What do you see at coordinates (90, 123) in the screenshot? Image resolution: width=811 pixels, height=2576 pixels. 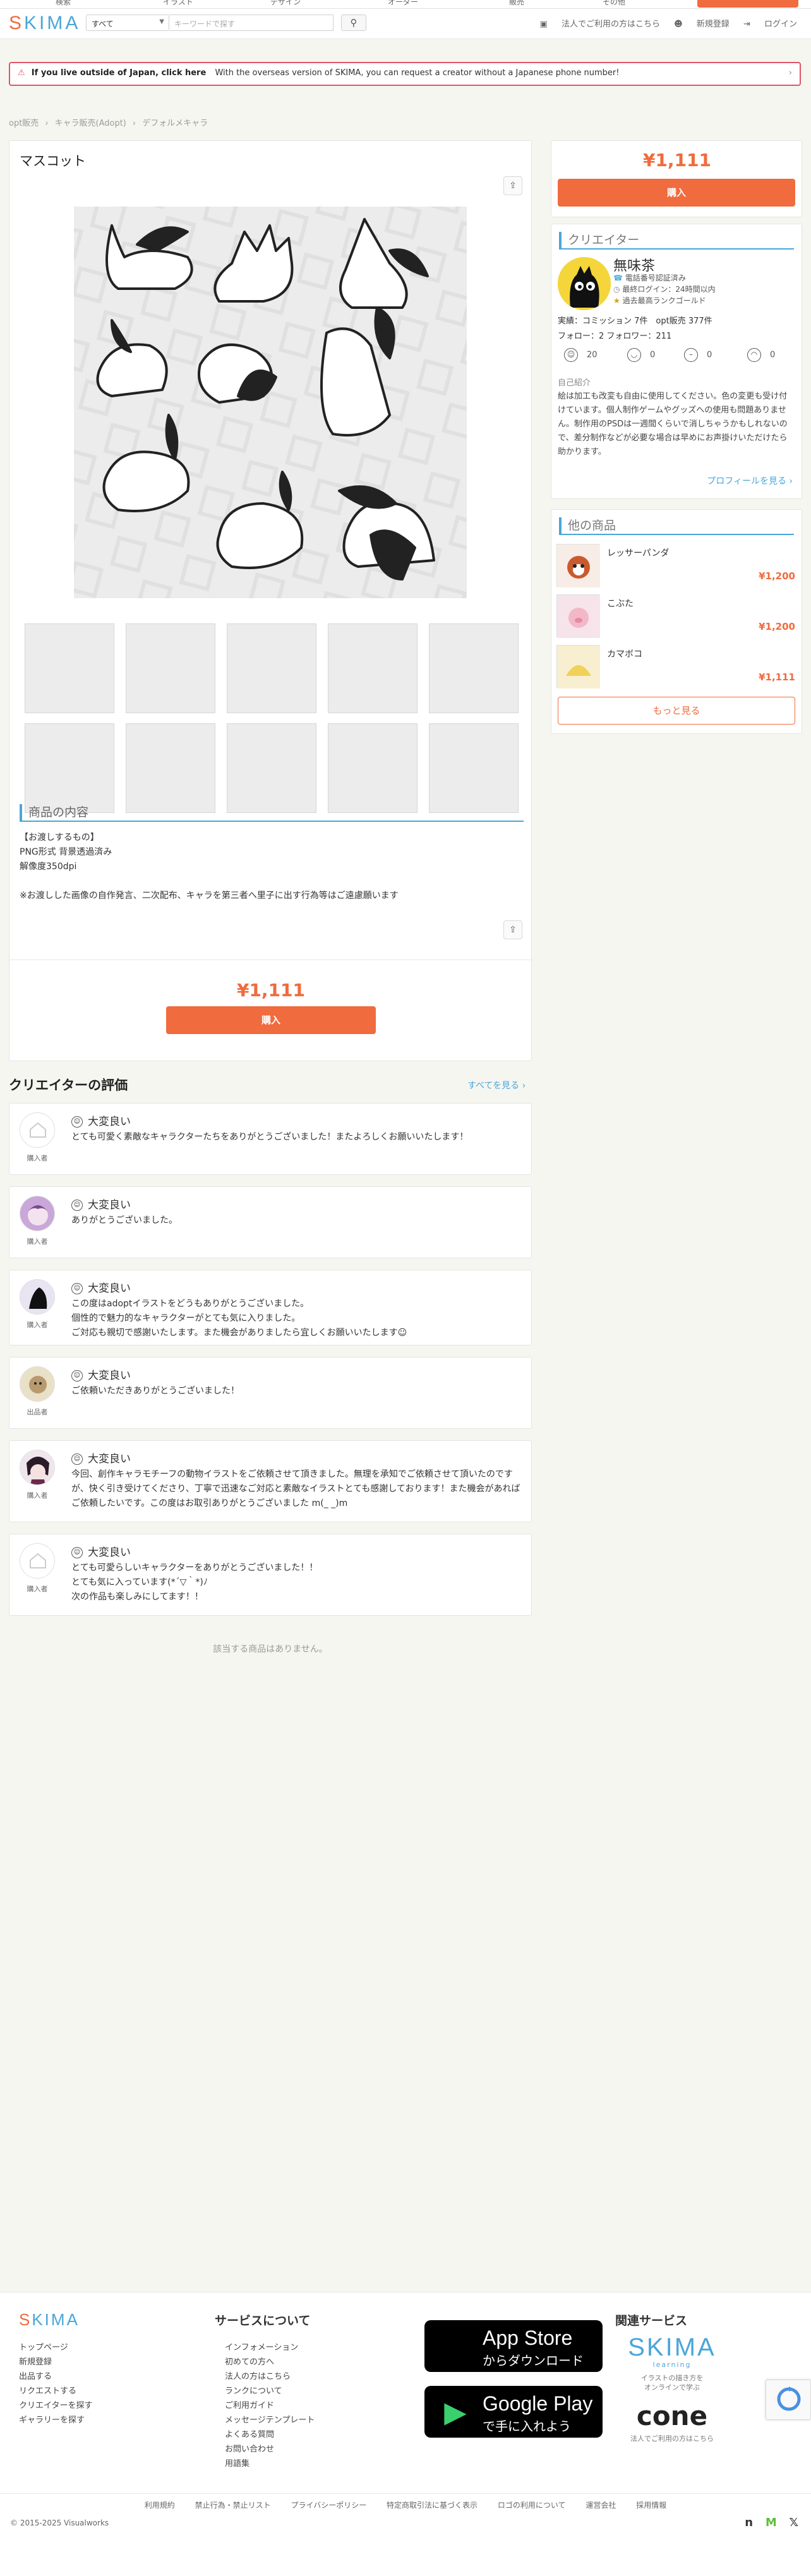 I see `breadcrumb-item: キャラ販売(Adopt)` at bounding box center [90, 123].